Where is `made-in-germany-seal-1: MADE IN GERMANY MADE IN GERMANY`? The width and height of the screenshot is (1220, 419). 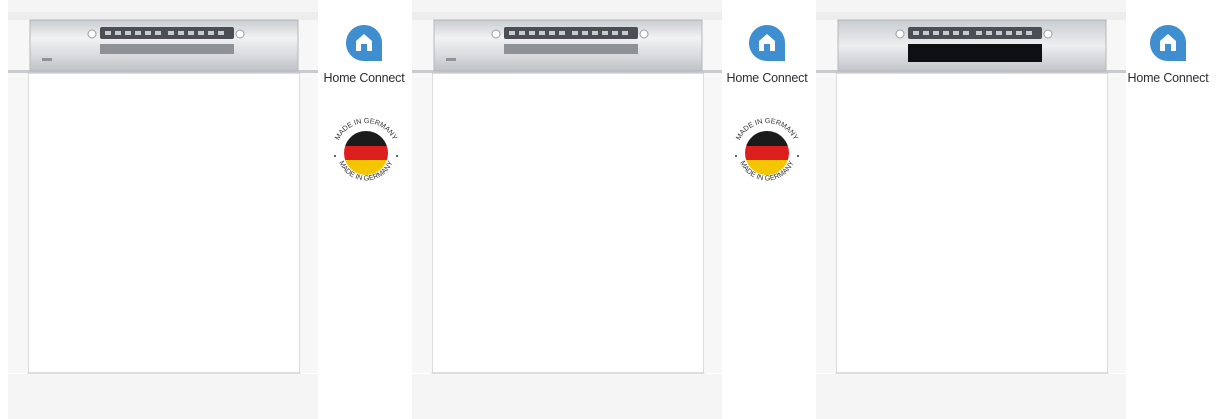 made-in-germany-seal-1: MADE IN GERMANY MADE IN GERMANY is located at coordinates (366, 149).